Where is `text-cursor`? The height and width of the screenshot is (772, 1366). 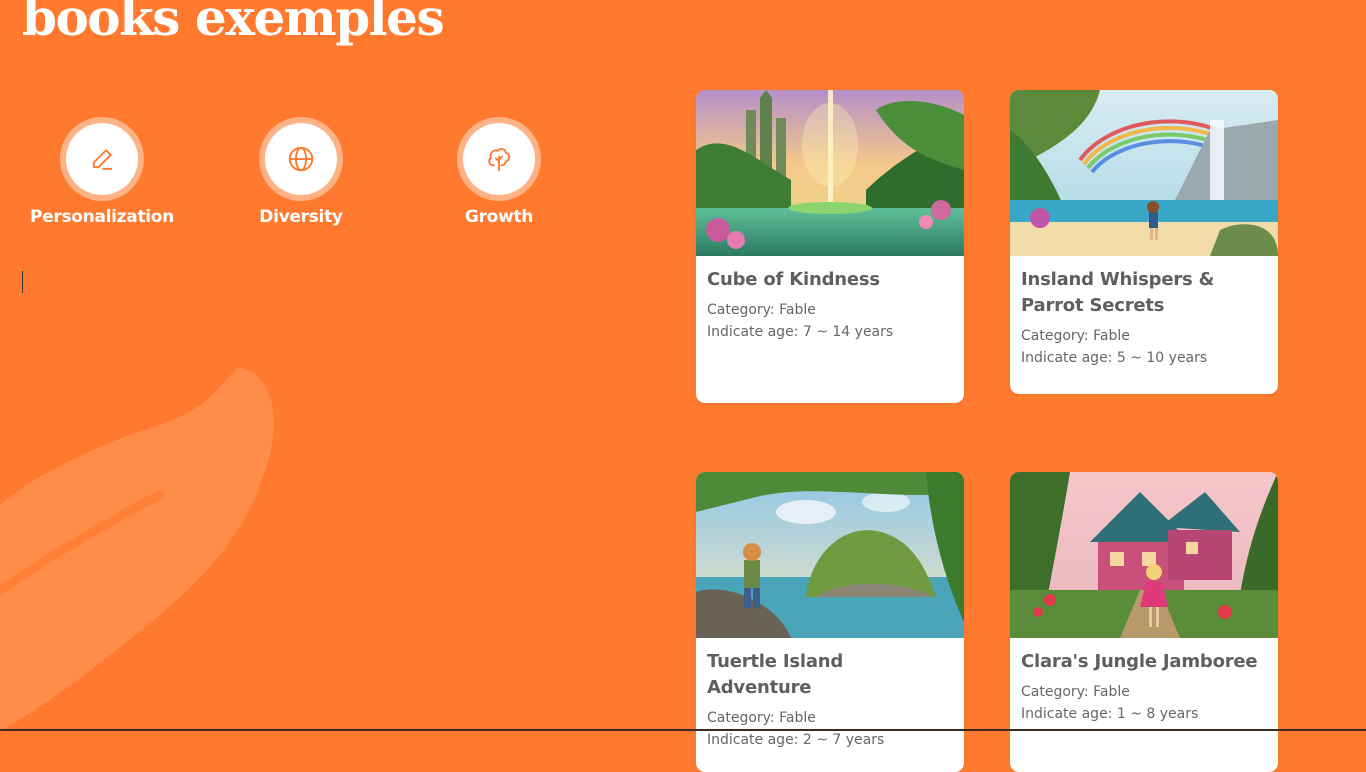
text-cursor is located at coordinates (22, 282).